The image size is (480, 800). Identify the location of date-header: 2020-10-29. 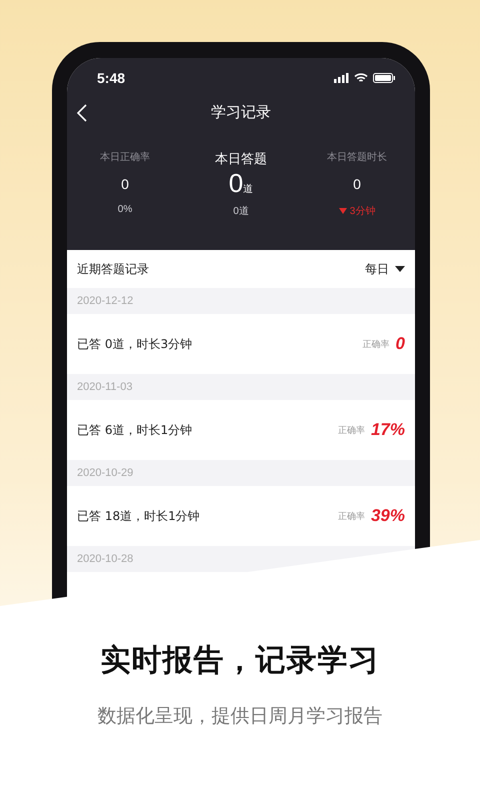
(241, 473).